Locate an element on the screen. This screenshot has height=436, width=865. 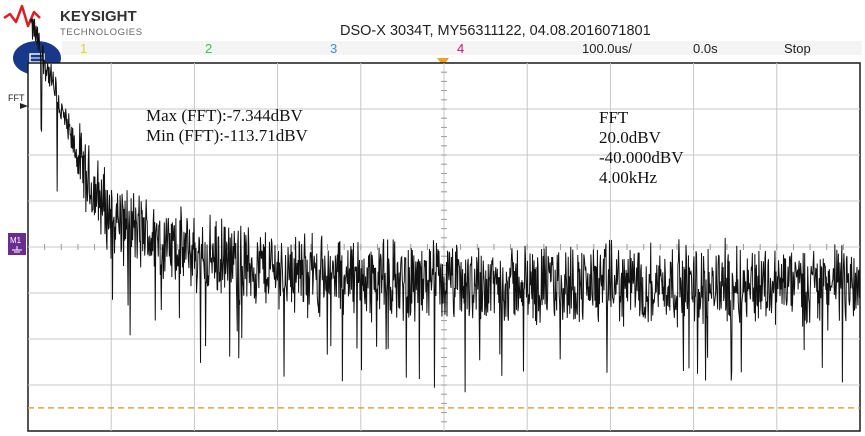
fft-marker: FFT is located at coordinates (18, 101).